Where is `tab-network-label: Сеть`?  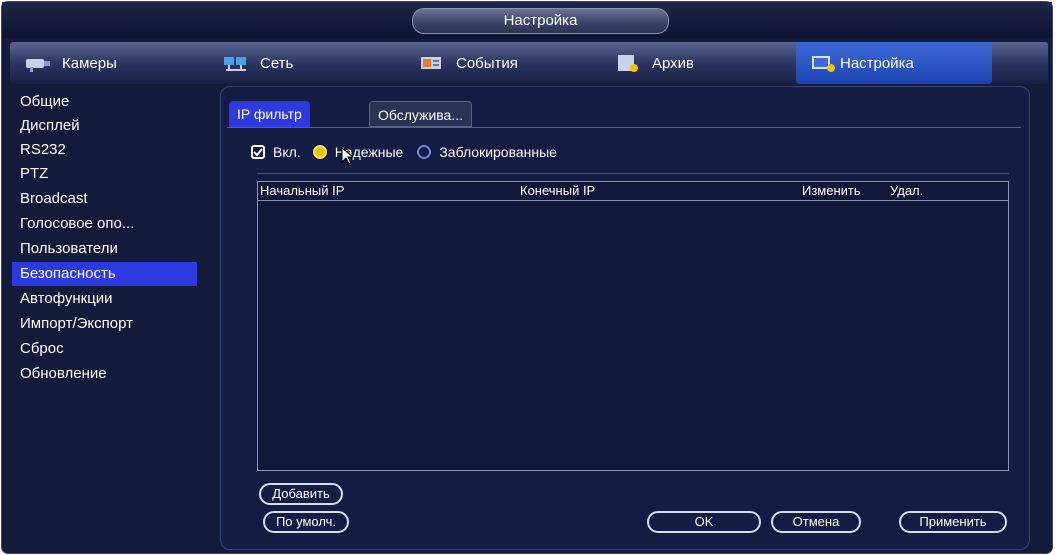 tab-network-label: Сеть is located at coordinates (277, 63).